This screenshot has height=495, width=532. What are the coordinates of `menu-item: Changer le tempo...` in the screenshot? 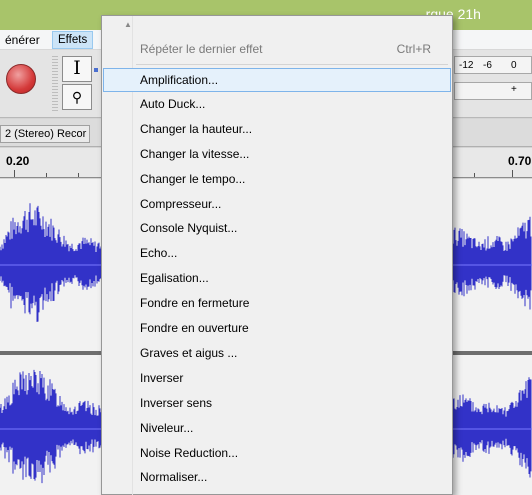 It's located at (277, 180).